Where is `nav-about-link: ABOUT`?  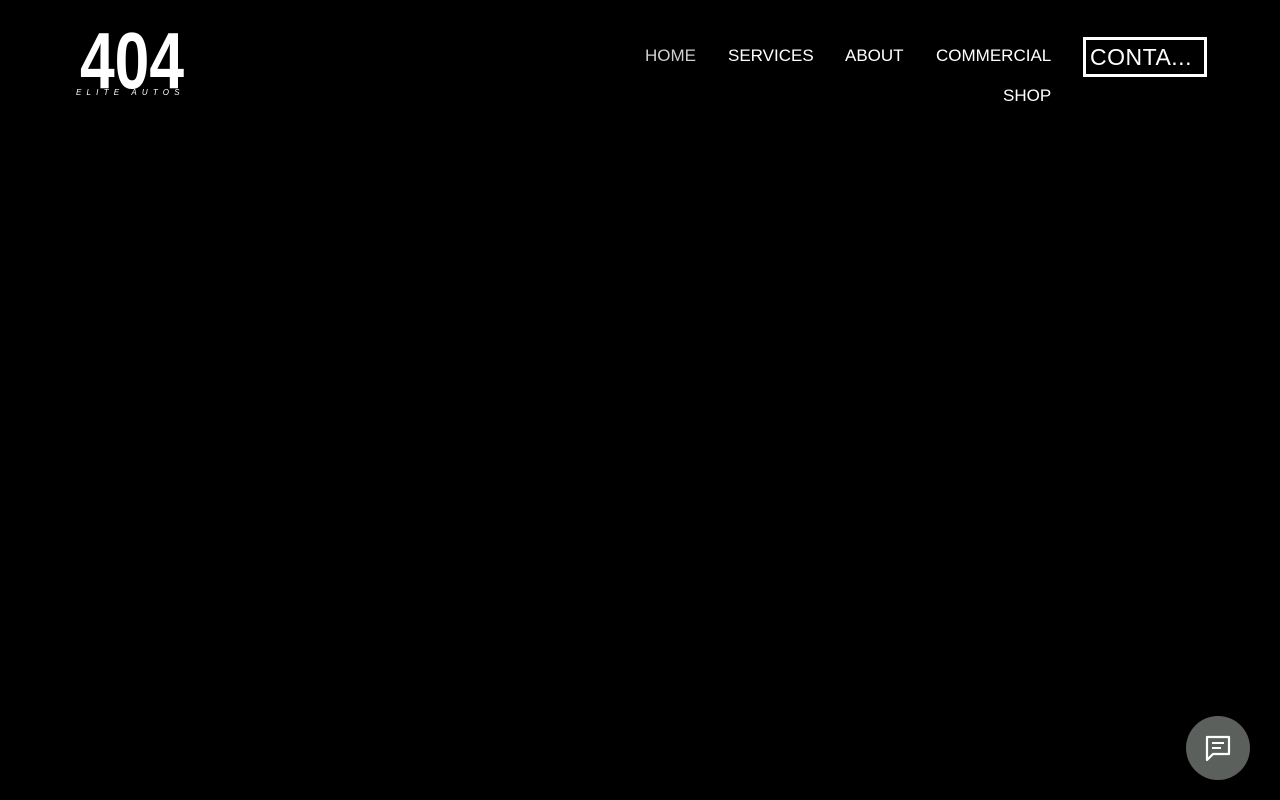
nav-about-link: ABOUT is located at coordinates (874, 56).